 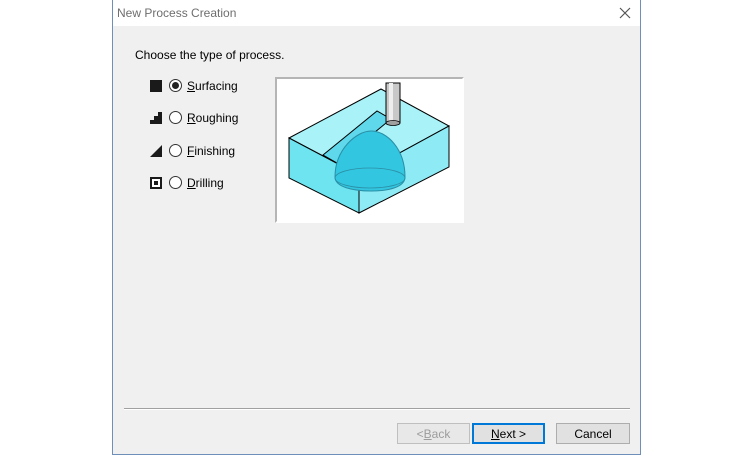 I want to click on close-icon, so click(x=625, y=13).